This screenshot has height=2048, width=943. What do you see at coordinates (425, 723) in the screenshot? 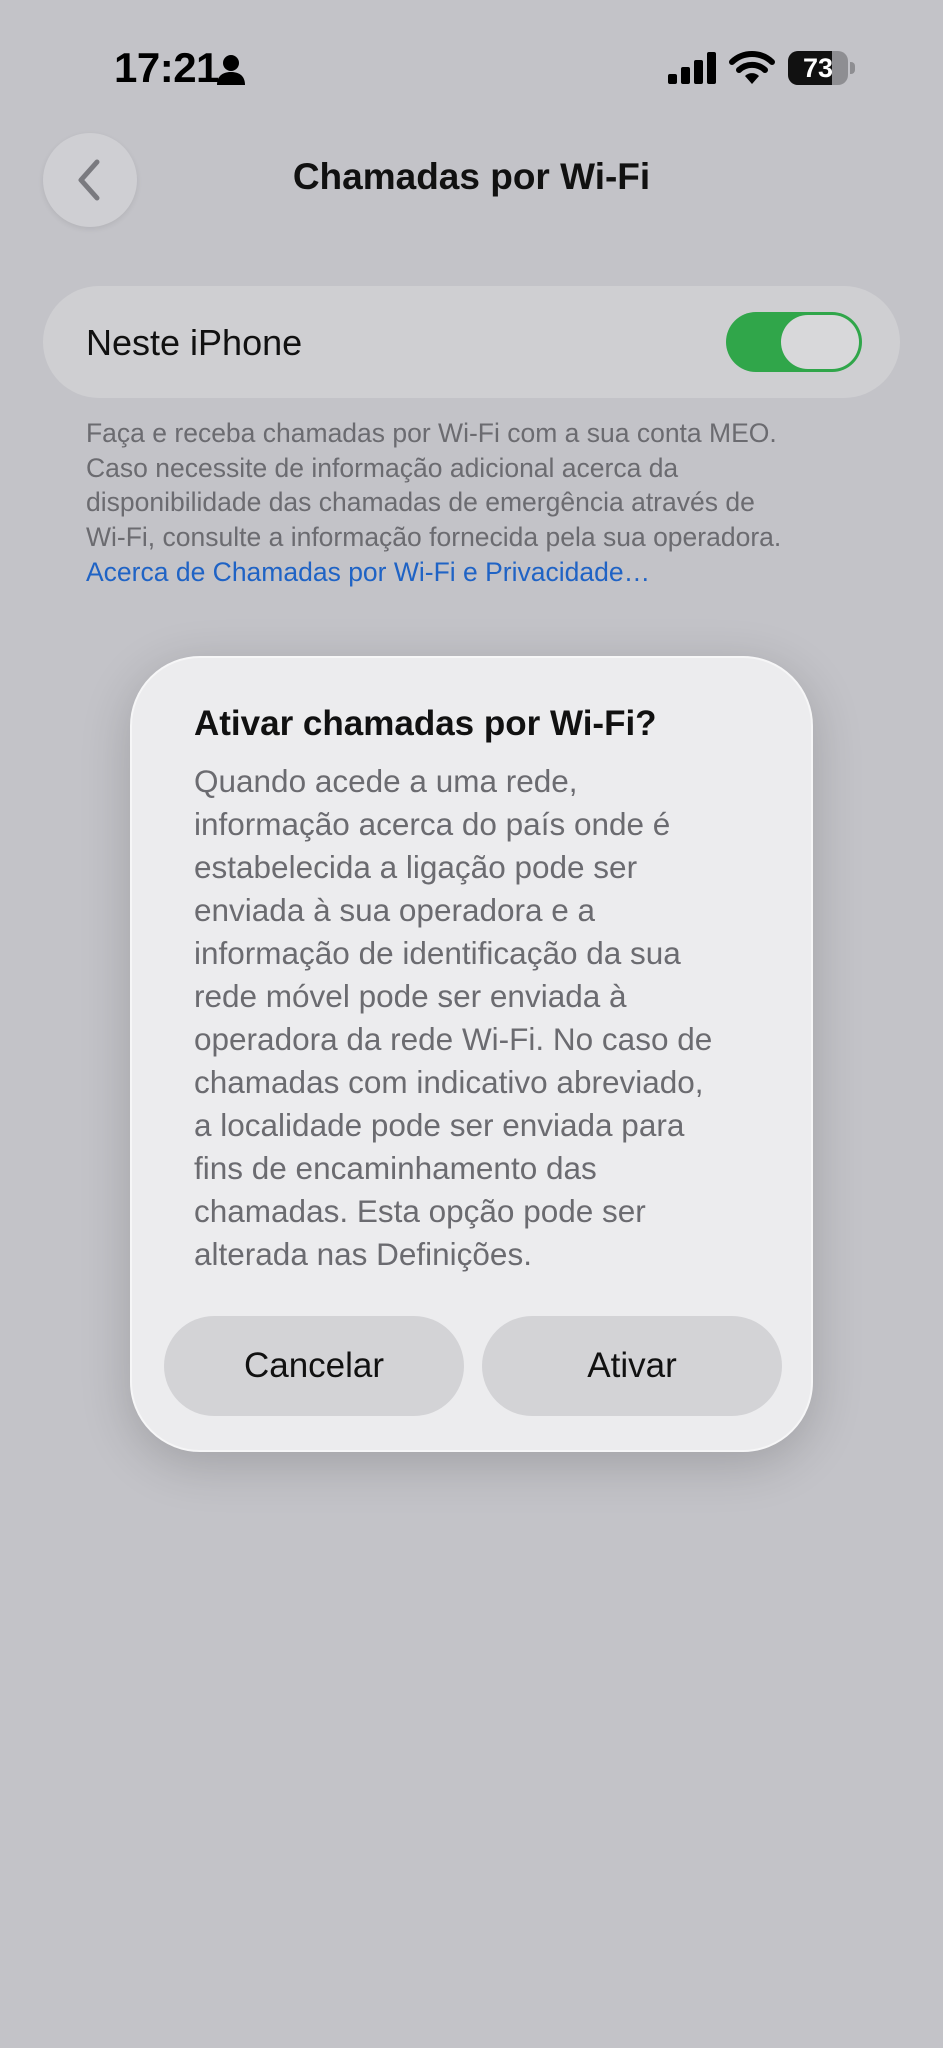
I see `dialog-title: Ativar chamadas por Wi-Fi?` at bounding box center [425, 723].